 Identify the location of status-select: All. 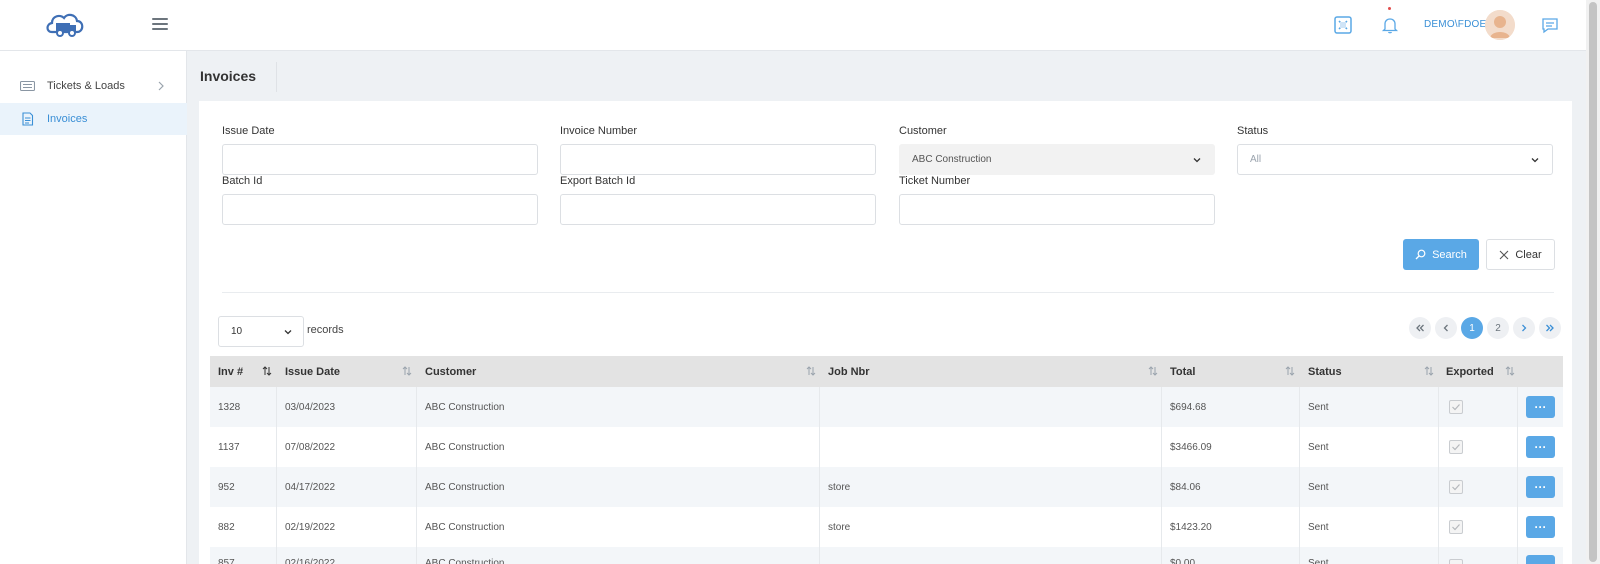
(1395, 159).